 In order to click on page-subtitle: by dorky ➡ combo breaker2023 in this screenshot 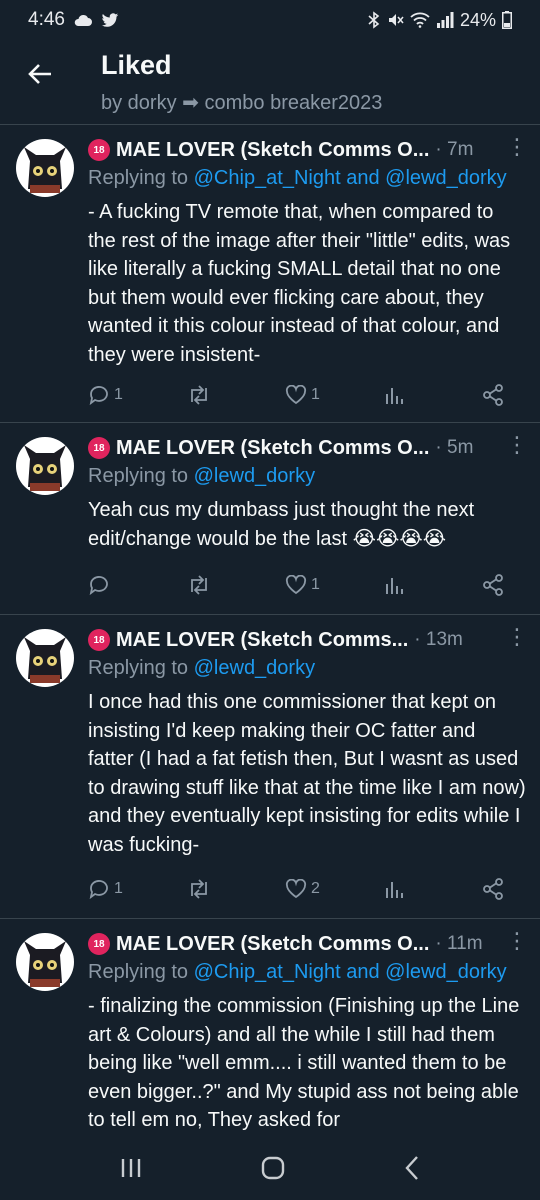, I will do `click(241, 102)`.